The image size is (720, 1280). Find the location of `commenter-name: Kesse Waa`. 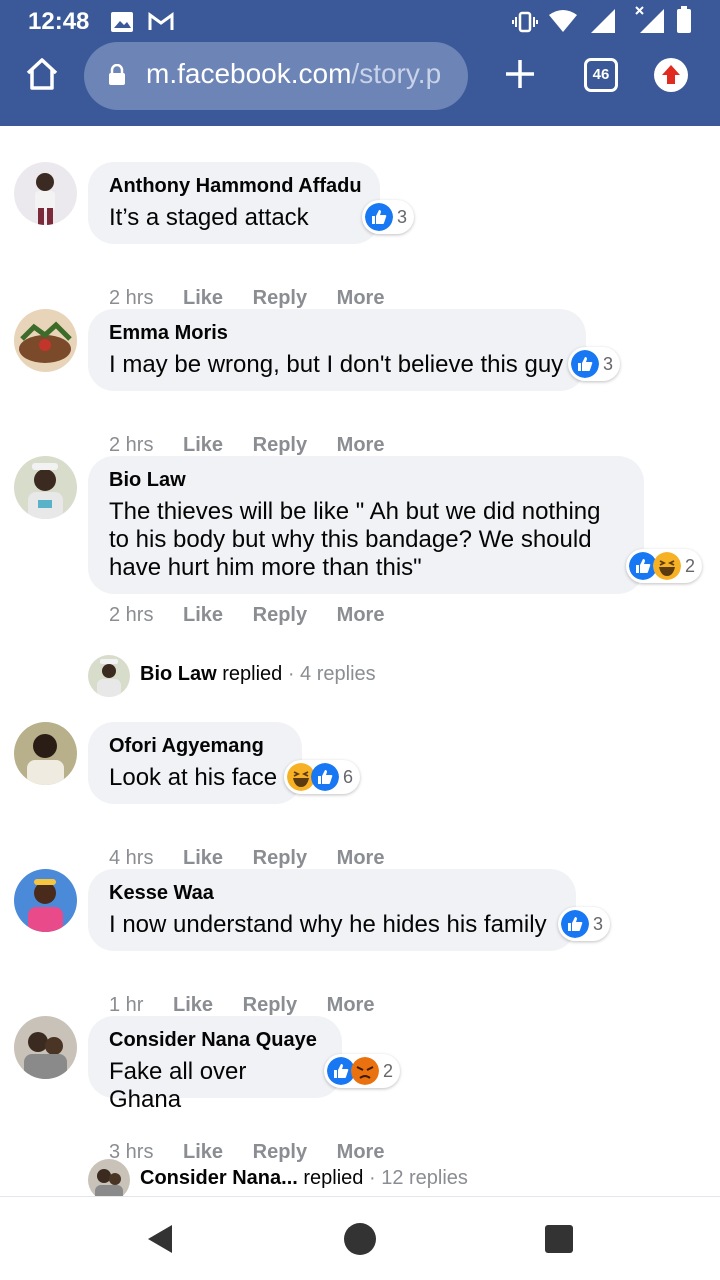

commenter-name: Kesse Waa is located at coordinates (332, 893).